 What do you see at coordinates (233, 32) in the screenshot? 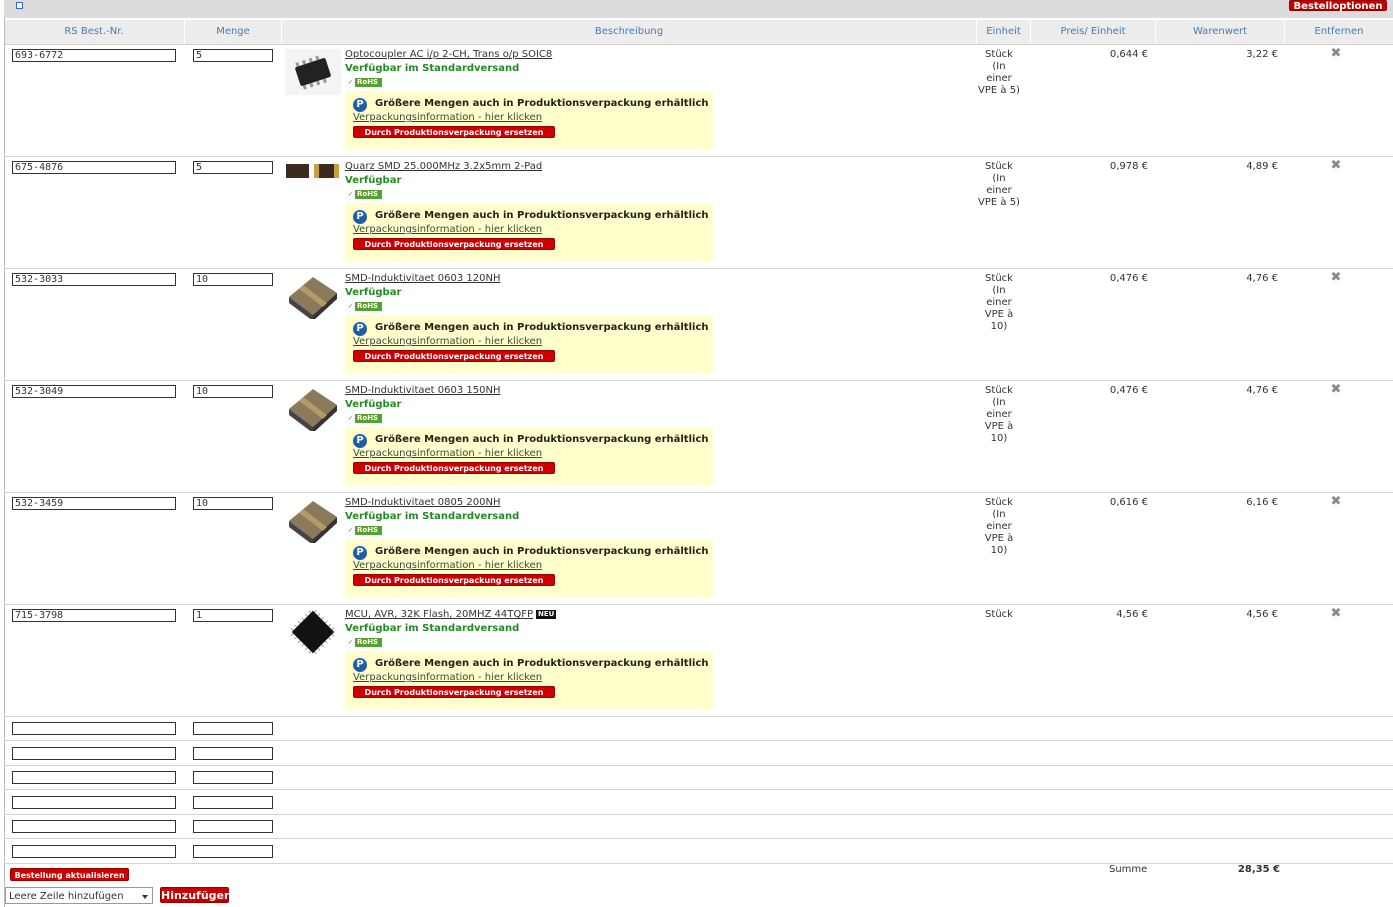
I see `col-menge: Menge` at bounding box center [233, 32].